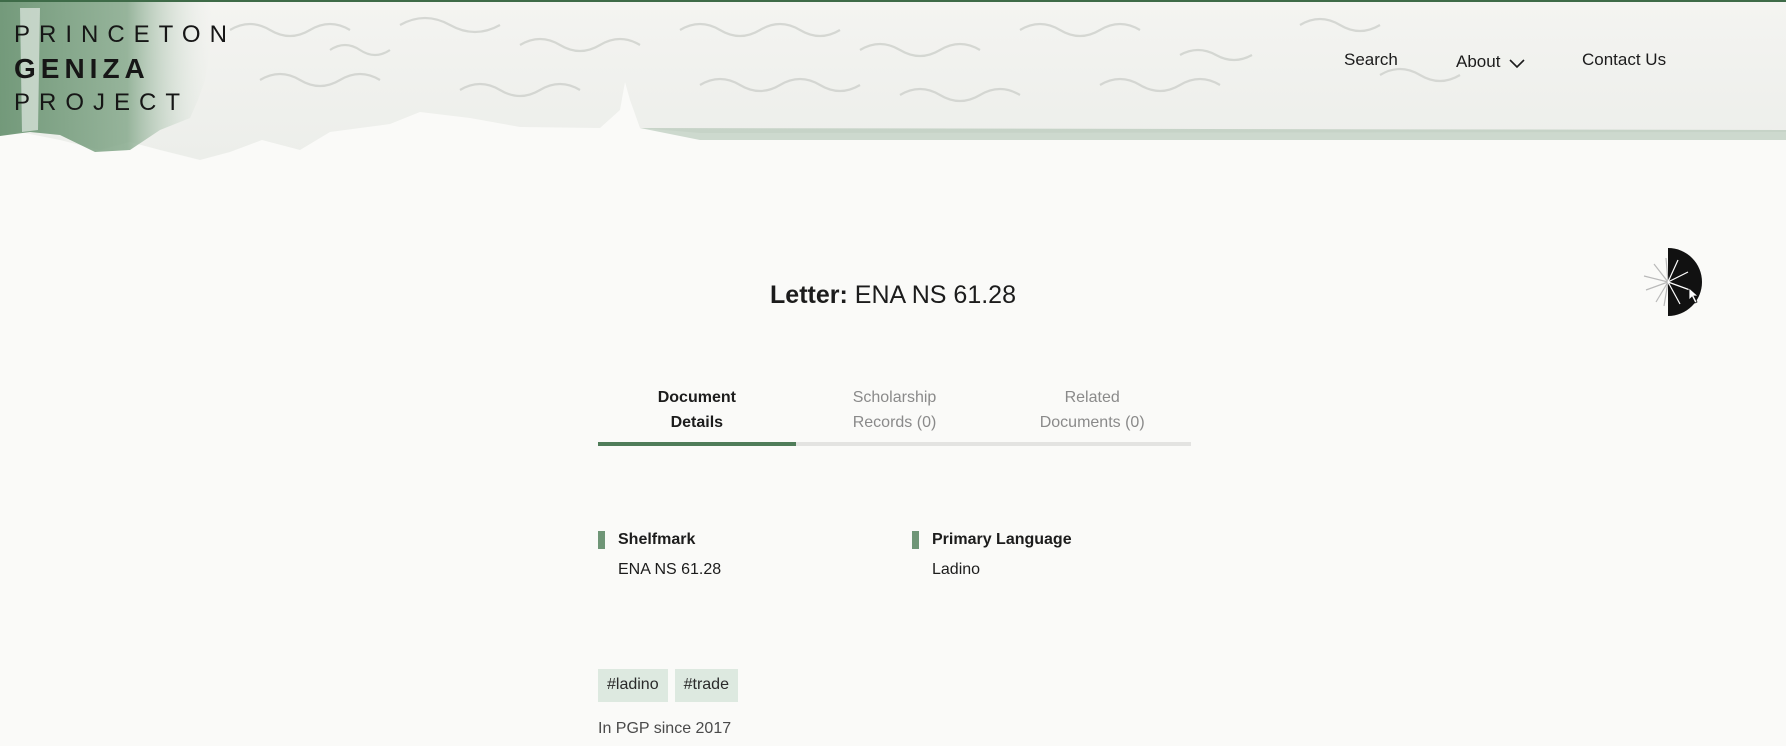  I want to click on logo-line-princeton: PRINCETON, so click(125, 34).